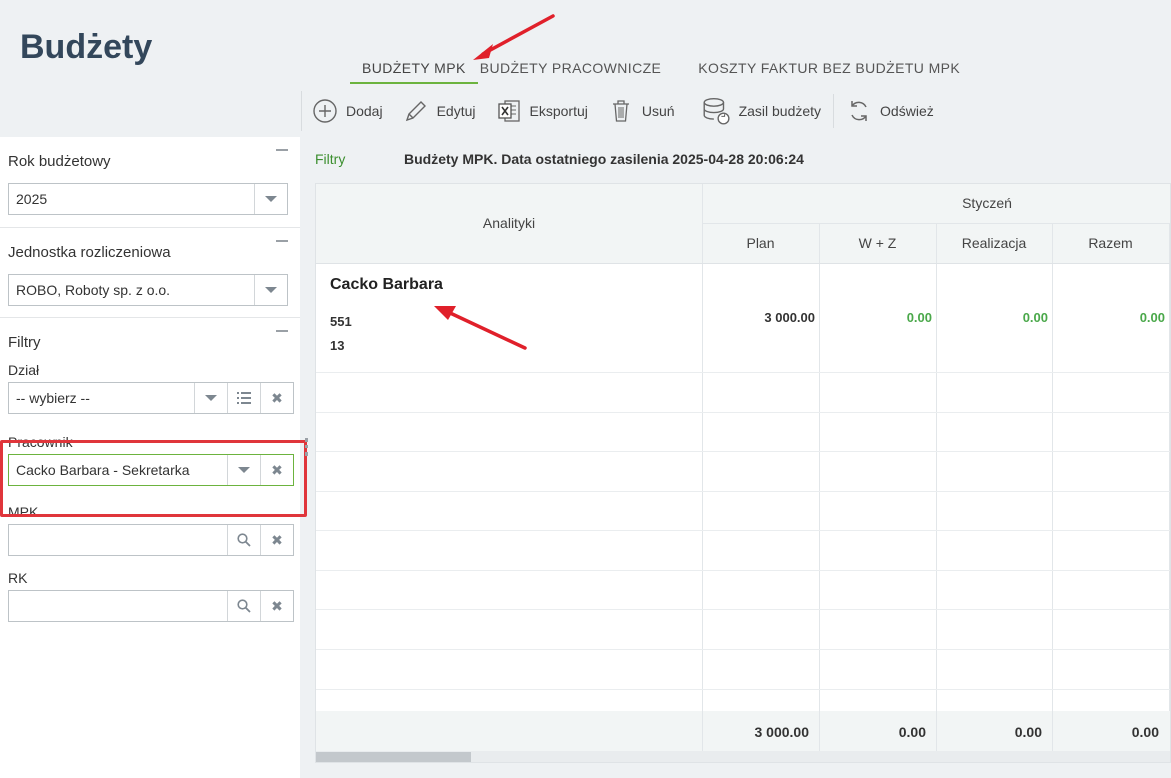 The image size is (1171, 778). What do you see at coordinates (1035, 317) in the screenshot?
I see `row-realizacja-value: 0.00` at bounding box center [1035, 317].